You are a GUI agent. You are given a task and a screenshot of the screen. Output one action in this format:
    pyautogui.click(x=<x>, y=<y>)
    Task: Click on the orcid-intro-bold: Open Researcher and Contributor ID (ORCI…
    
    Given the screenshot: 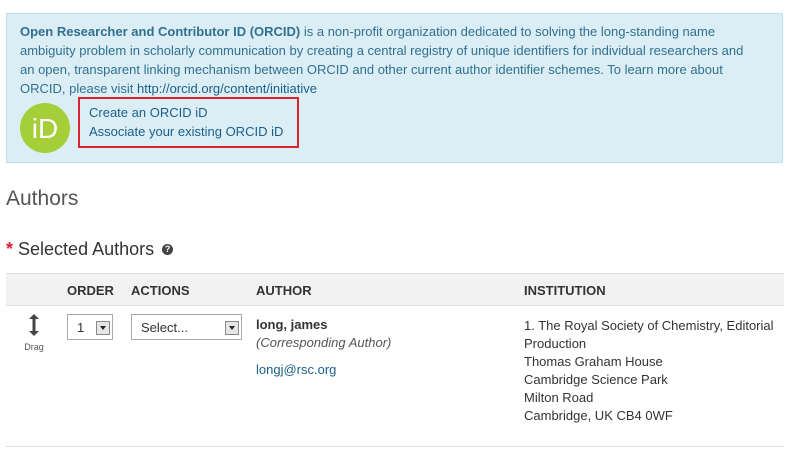 What is the action you would take?
    pyautogui.click(x=160, y=31)
    